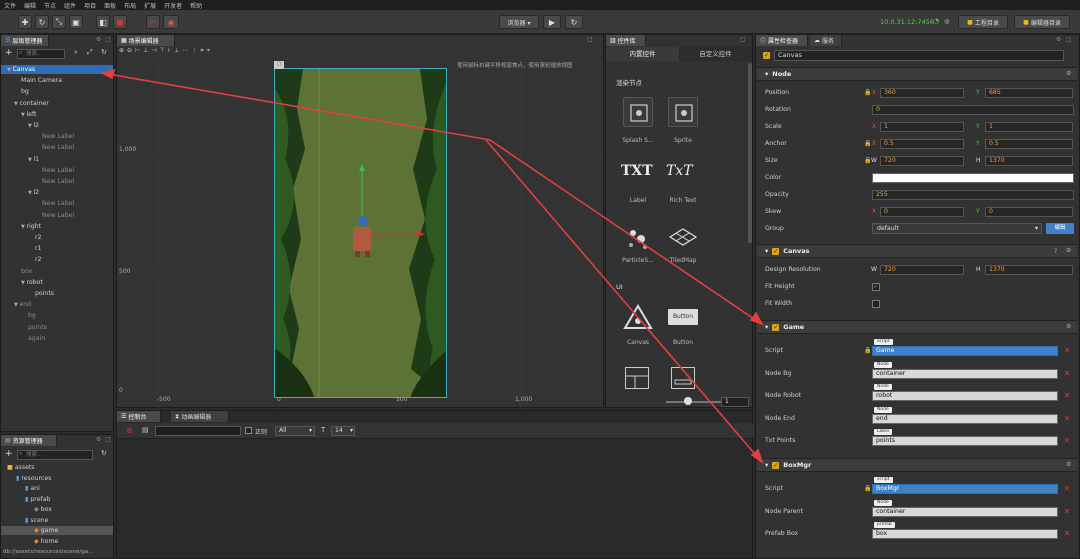 This screenshot has height=559, width=1080. I want to click on asset-item: ▮ scene, so click(37, 520).